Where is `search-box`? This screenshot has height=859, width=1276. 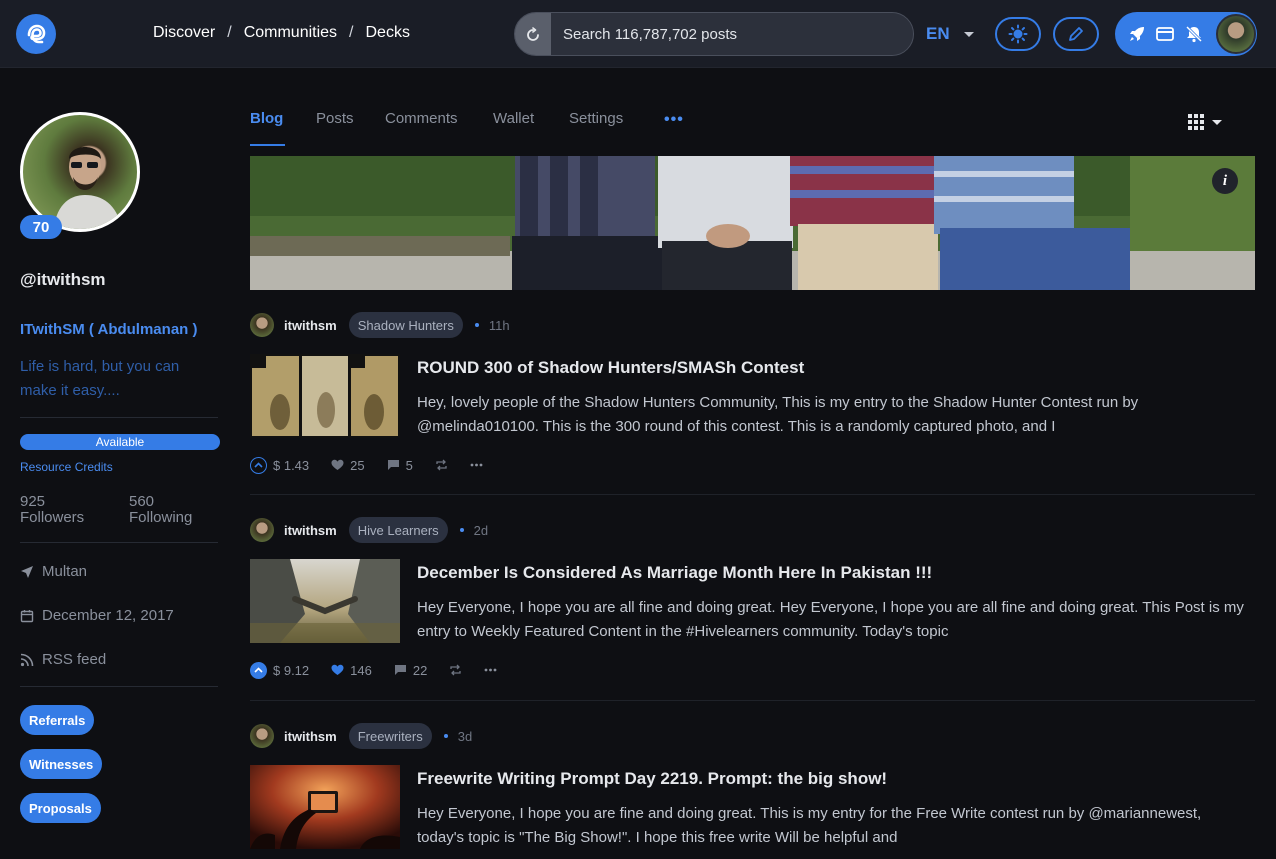 search-box is located at coordinates (714, 34).